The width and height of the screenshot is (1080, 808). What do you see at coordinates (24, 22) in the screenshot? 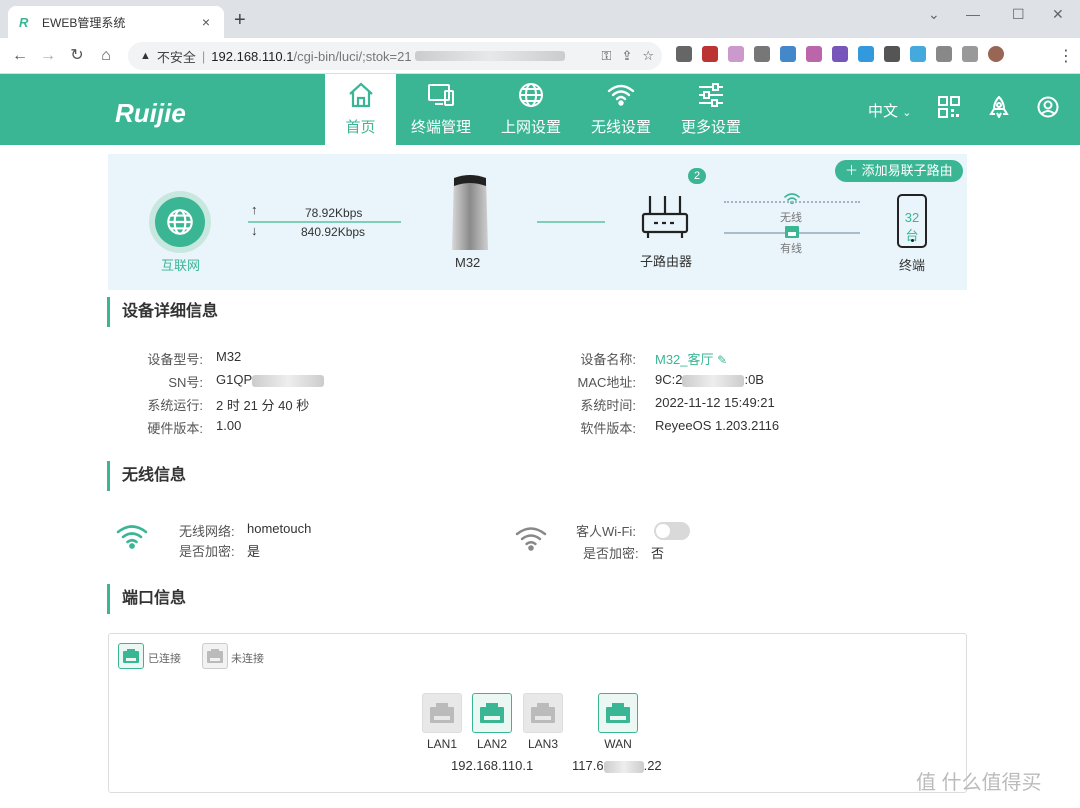
I see `ruijie-favicon-icon: R` at bounding box center [24, 22].